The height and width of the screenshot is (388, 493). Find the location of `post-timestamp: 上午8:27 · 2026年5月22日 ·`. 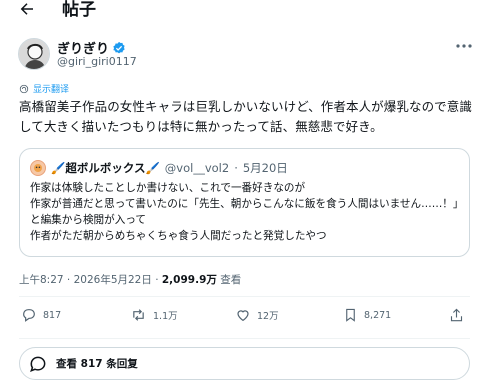

post-timestamp: 上午8:27 · 2026年5月22日 · is located at coordinates (90, 280).